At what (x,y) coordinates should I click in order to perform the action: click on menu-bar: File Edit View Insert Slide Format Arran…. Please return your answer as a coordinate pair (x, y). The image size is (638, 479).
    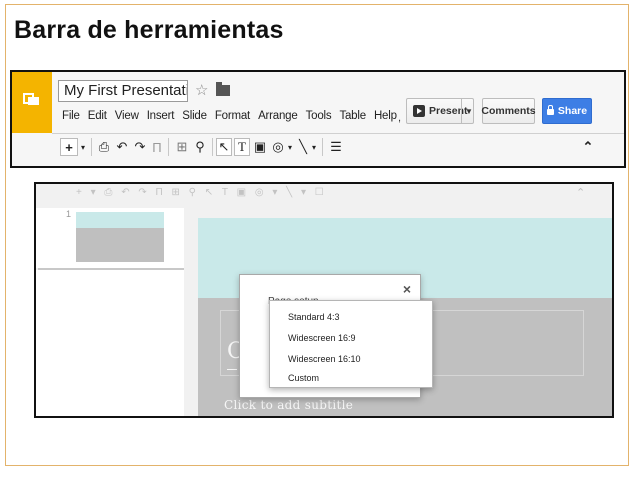
    Looking at the image, I should click on (233, 116).